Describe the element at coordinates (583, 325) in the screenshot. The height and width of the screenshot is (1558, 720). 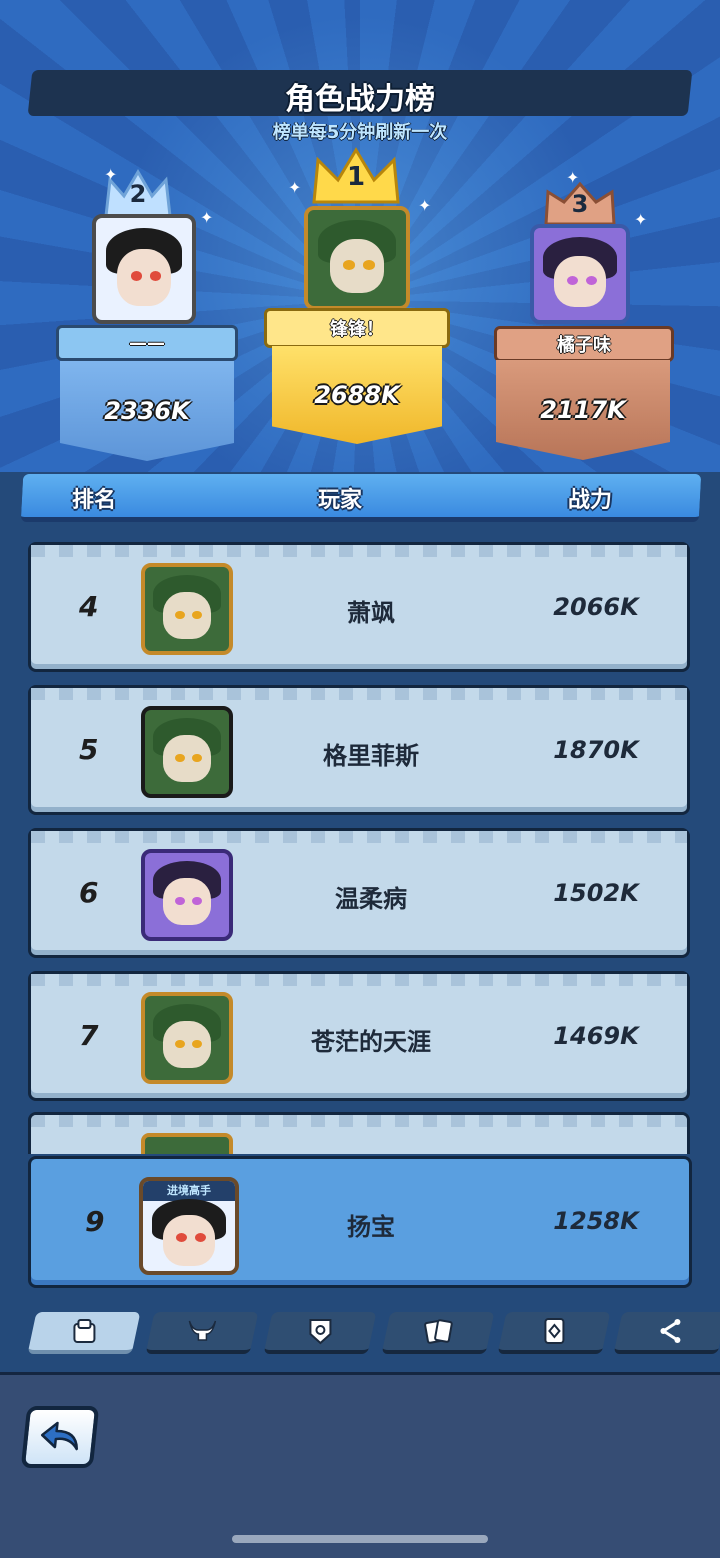
I see `podium-third: 3 橘子味 2117K` at that location.